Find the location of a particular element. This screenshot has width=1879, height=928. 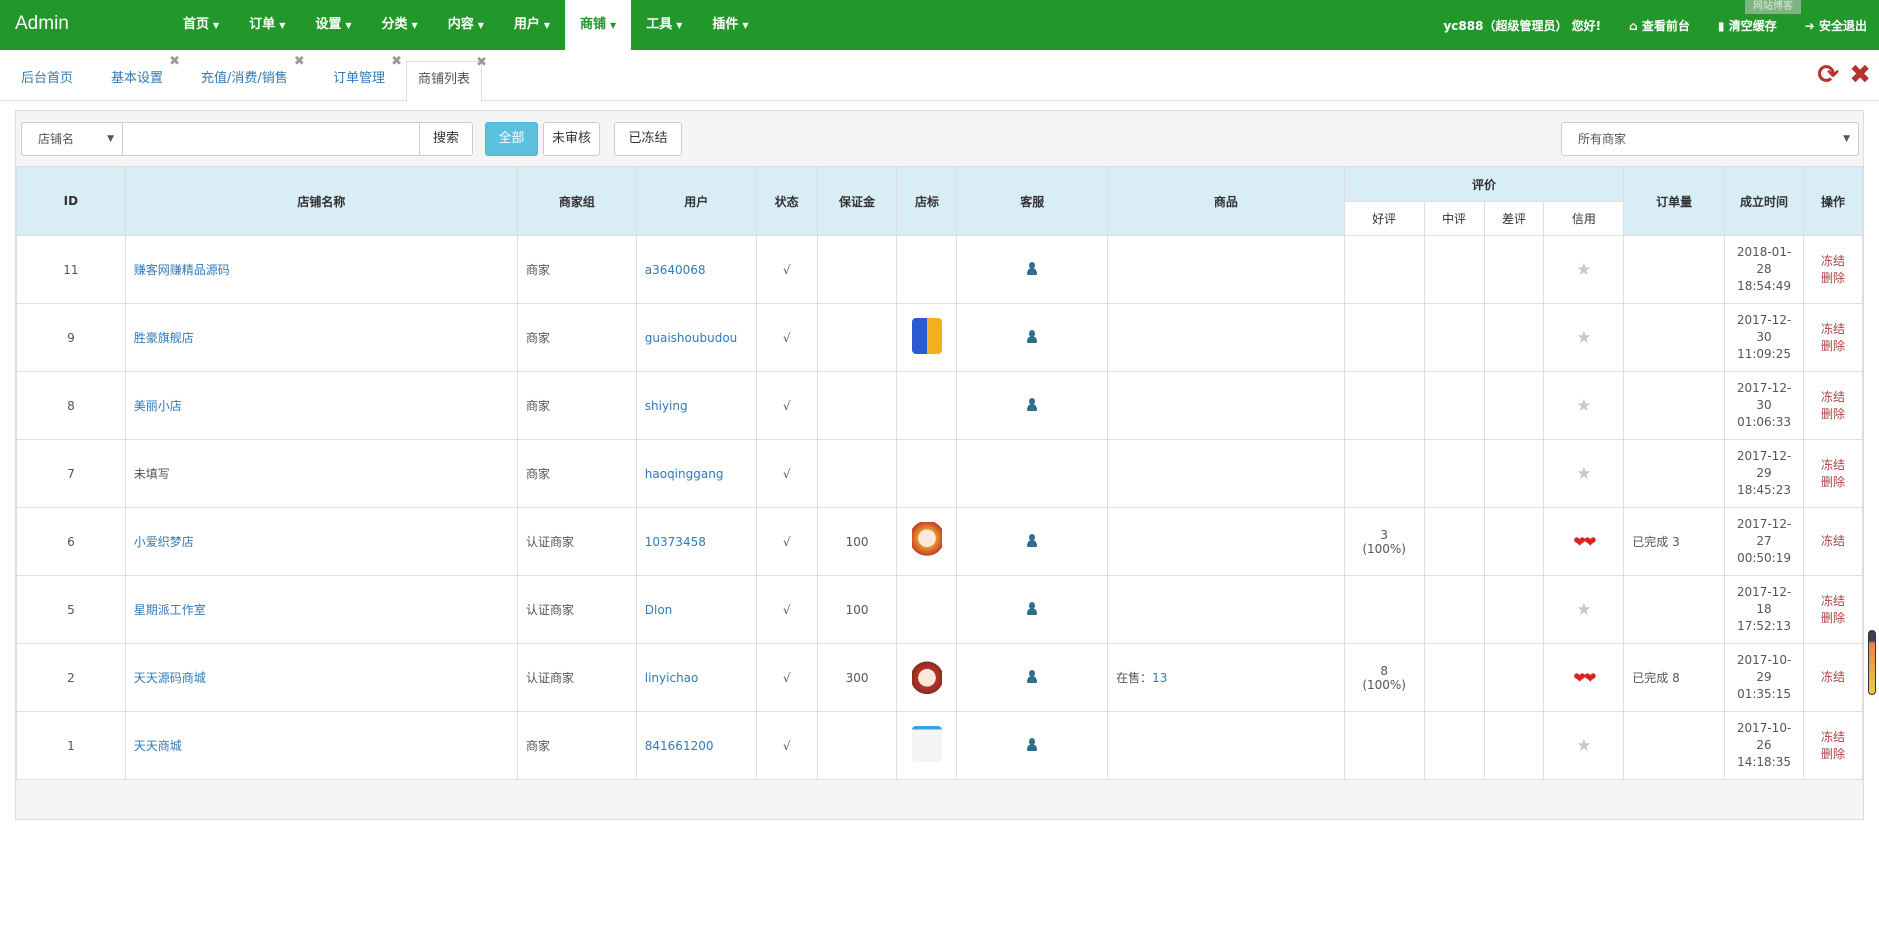

menu-label: 内容 is located at coordinates (460, 24).